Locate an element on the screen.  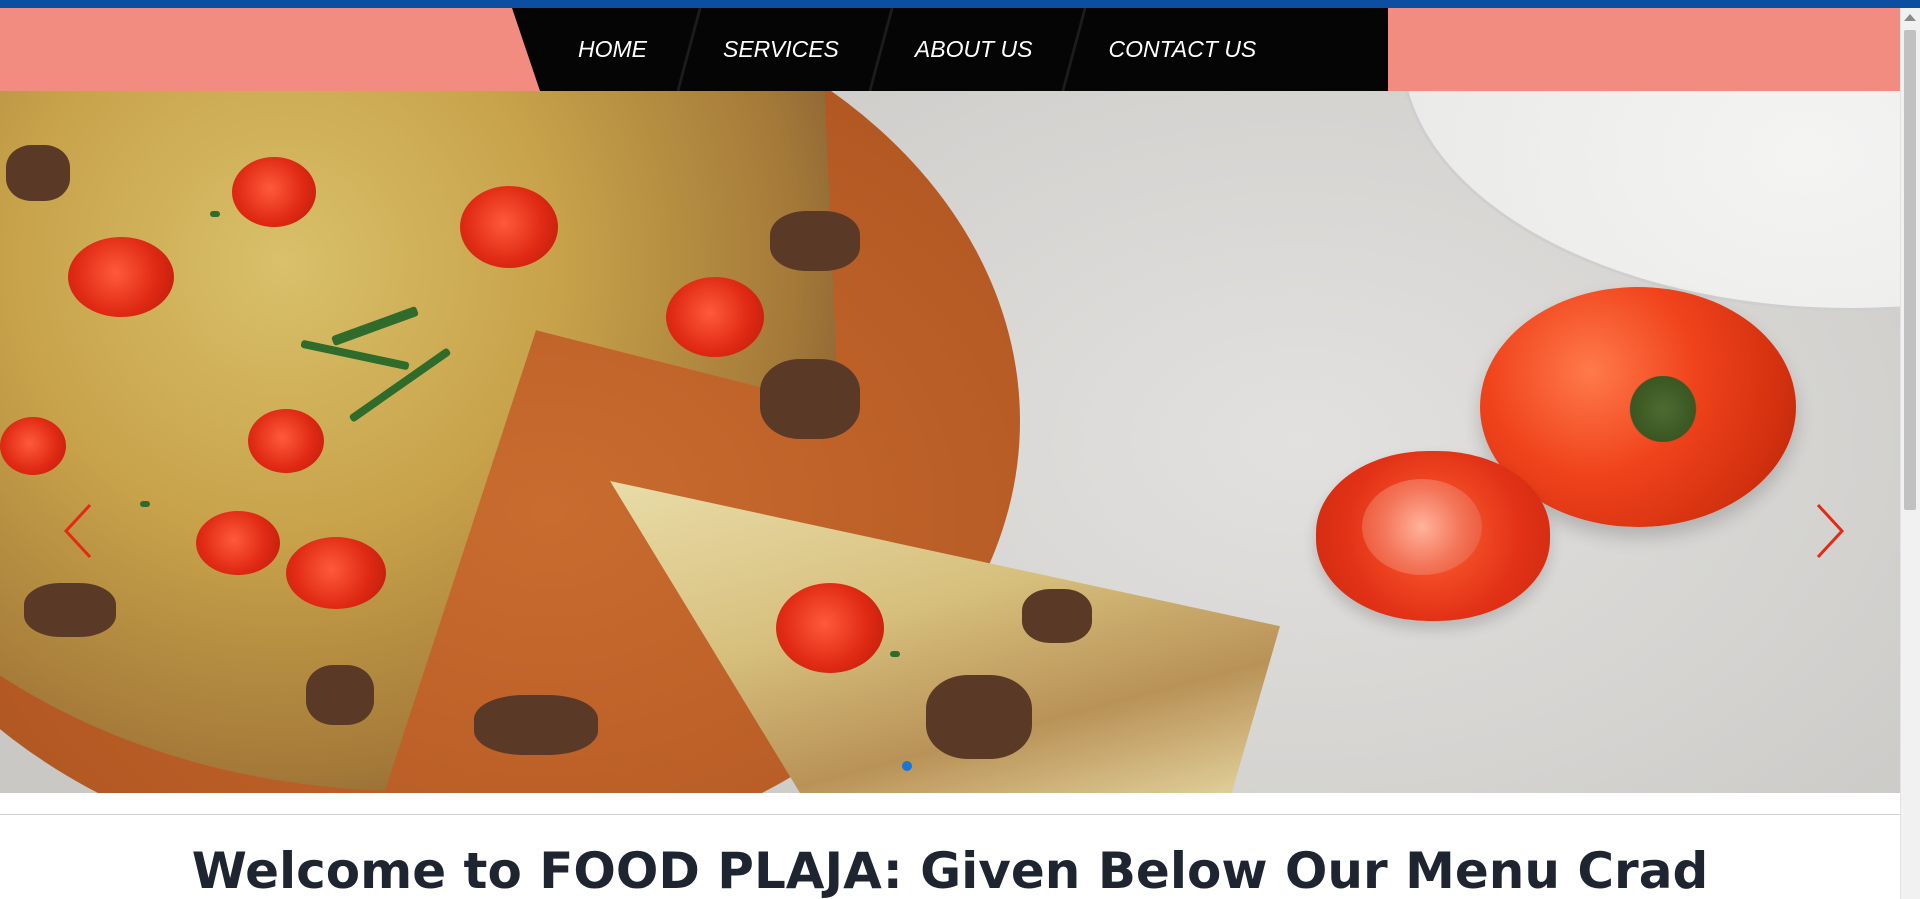
scrollbar-thumb is located at coordinates (1910, 270).